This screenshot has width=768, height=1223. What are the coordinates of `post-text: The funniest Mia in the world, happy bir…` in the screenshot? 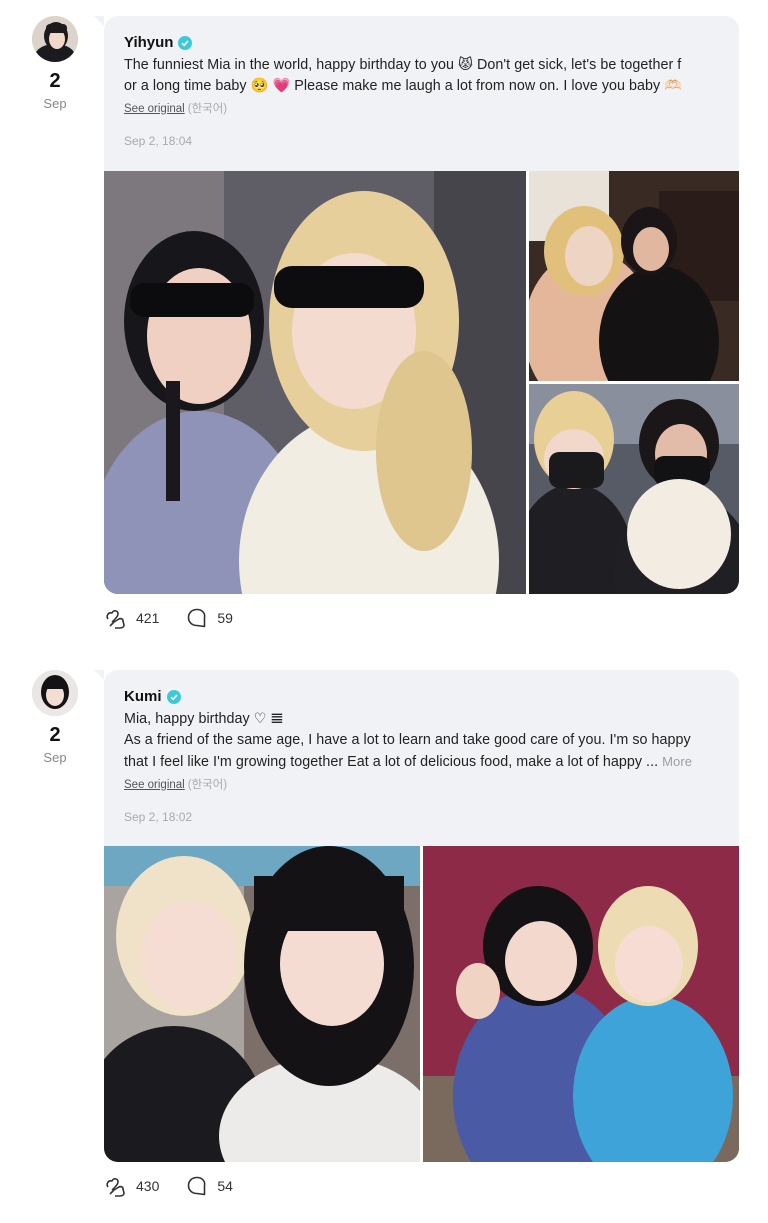 It's located at (421, 76).